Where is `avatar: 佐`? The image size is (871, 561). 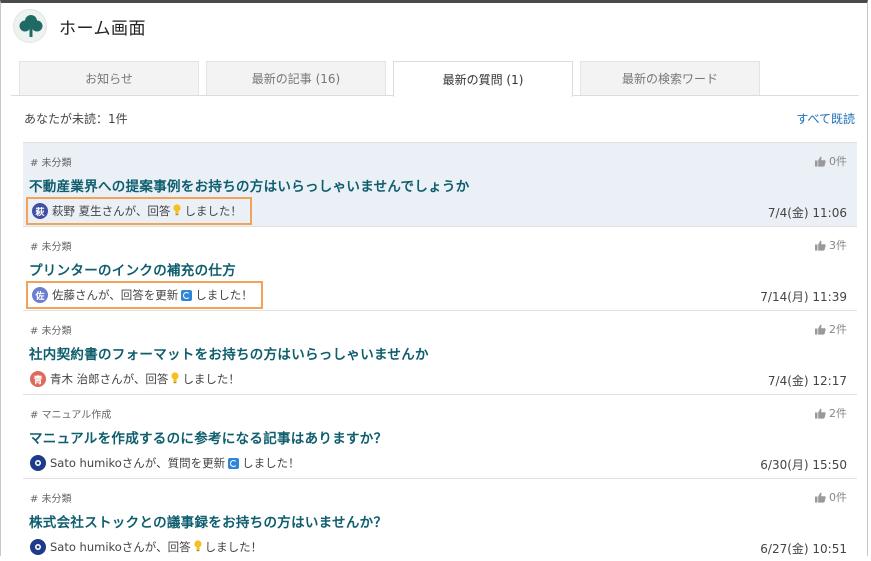
avatar: 佐 is located at coordinates (40, 295).